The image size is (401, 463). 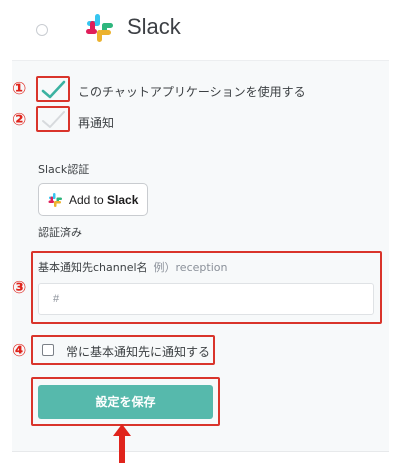 What do you see at coordinates (206, 299) in the screenshot?
I see `channel-name-input` at bounding box center [206, 299].